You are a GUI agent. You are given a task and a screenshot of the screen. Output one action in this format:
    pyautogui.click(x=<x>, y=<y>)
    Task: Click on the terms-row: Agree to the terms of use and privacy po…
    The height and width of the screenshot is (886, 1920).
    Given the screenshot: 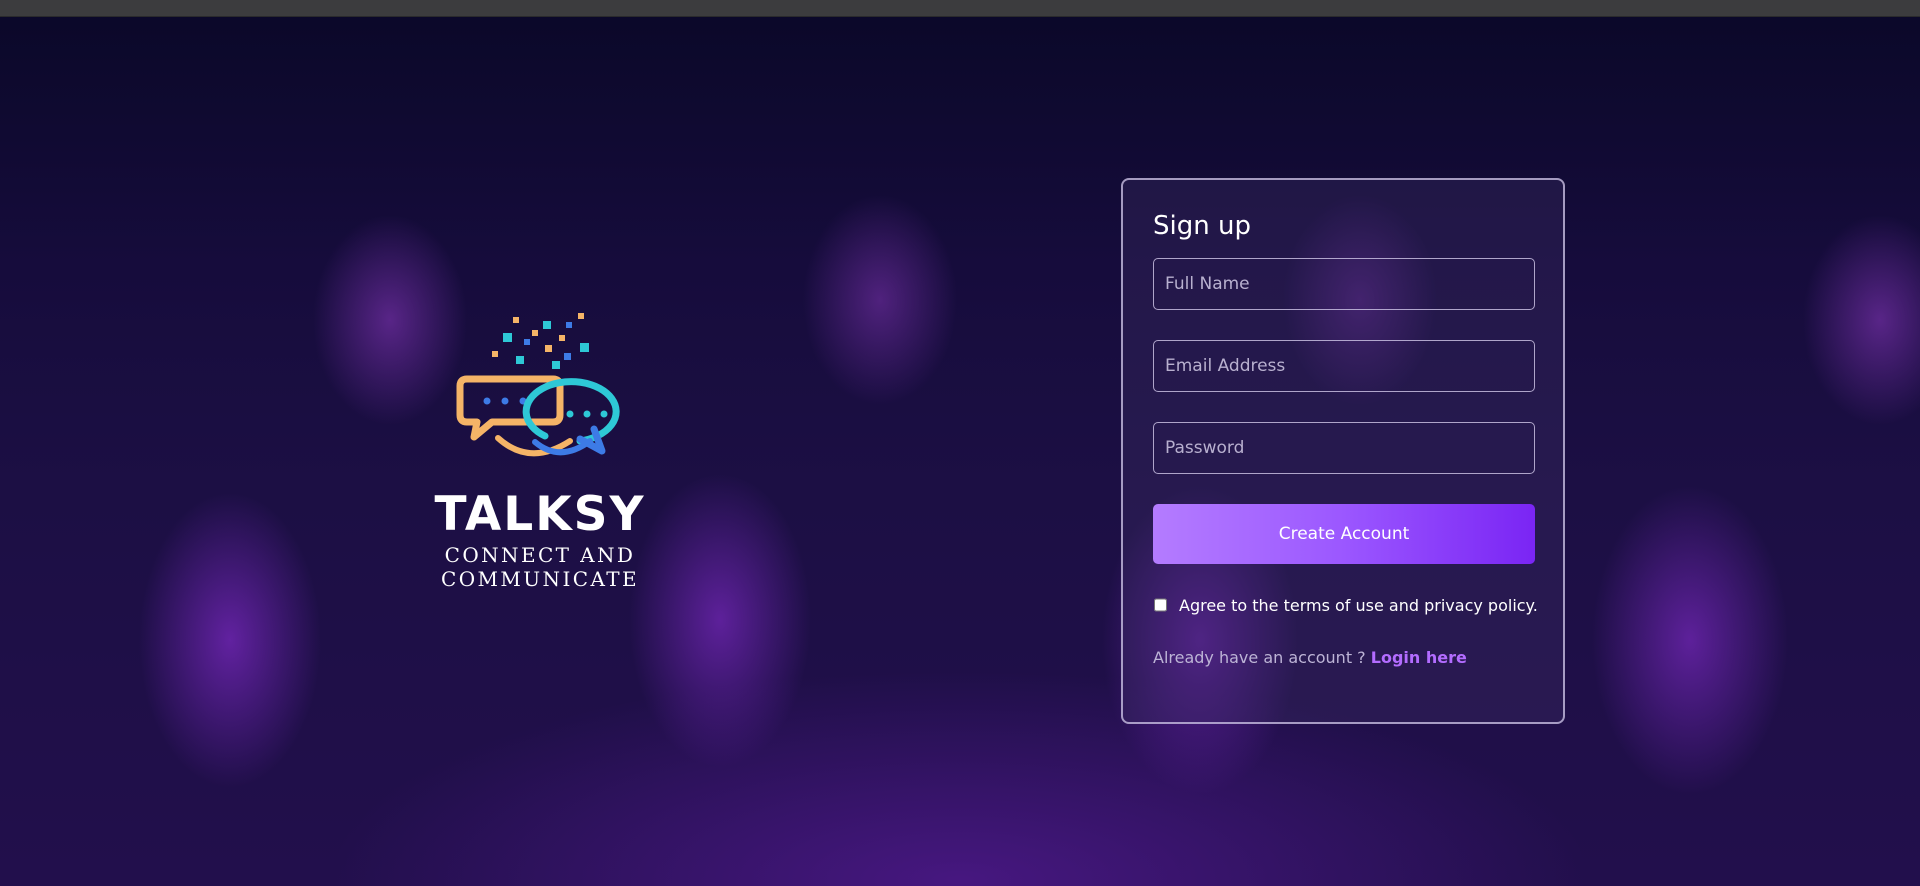 What is the action you would take?
    pyautogui.click(x=1345, y=605)
    